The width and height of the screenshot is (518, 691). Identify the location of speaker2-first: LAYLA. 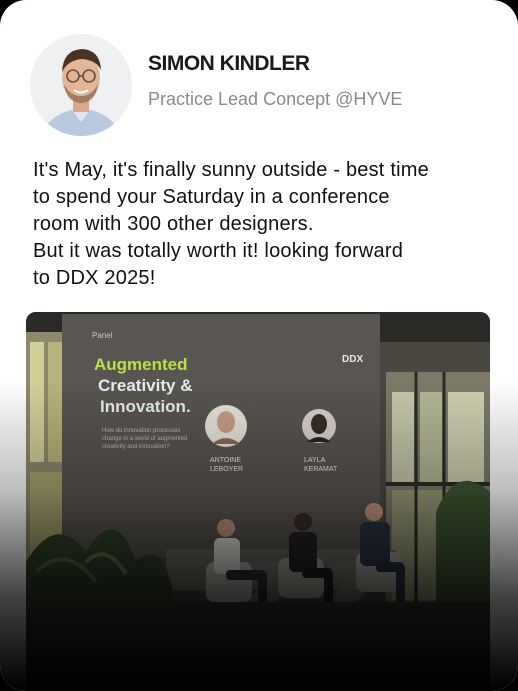
(315, 460).